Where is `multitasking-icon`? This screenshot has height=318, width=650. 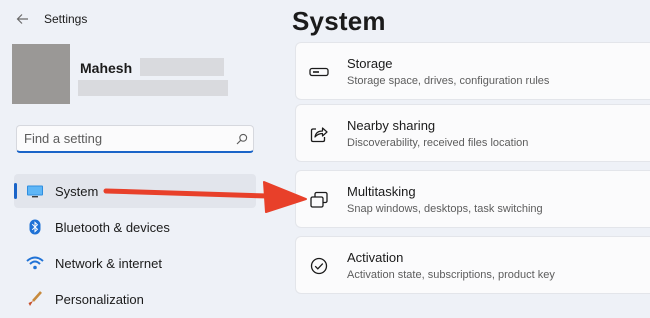
multitasking-icon is located at coordinates (319, 200).